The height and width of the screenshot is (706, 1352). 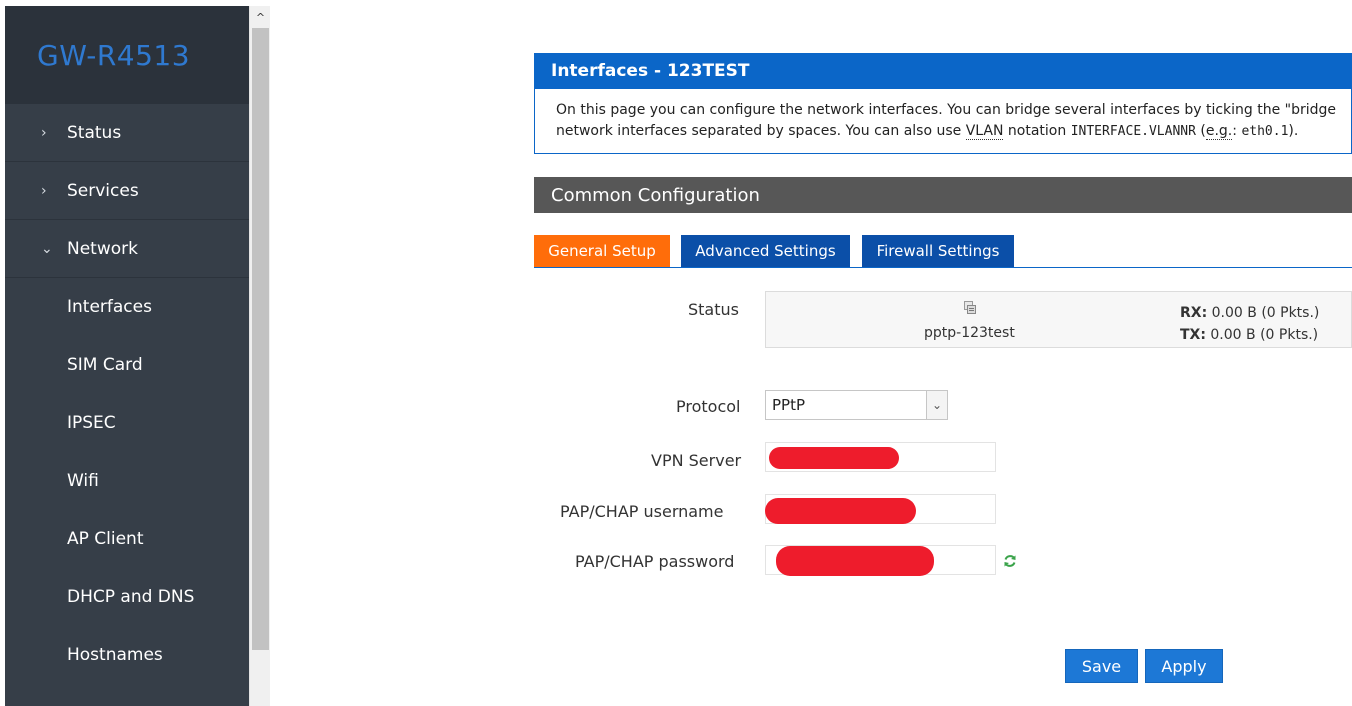 I want to click on password-label: PAP/CHAP password, so click(x=655, y=561).